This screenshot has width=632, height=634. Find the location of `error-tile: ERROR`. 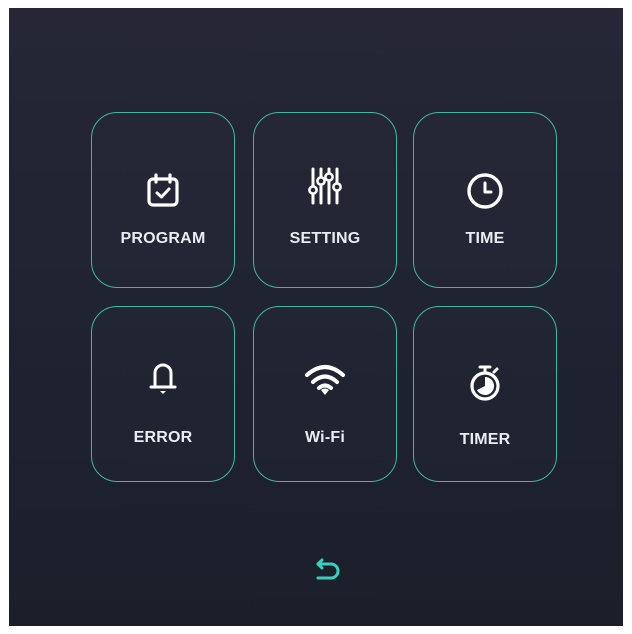

error-tile: ERROR is located at coordinates (163, 394).